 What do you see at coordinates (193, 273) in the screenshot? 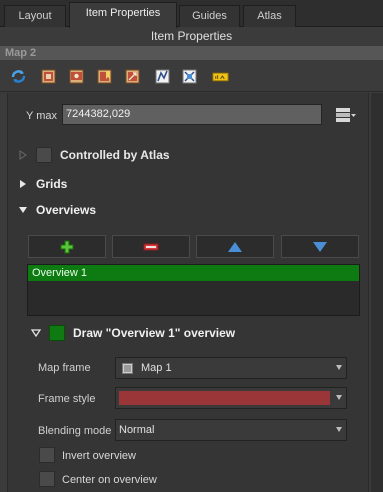
I see `list-item: Overview 1` at bounding box center [193, 273].